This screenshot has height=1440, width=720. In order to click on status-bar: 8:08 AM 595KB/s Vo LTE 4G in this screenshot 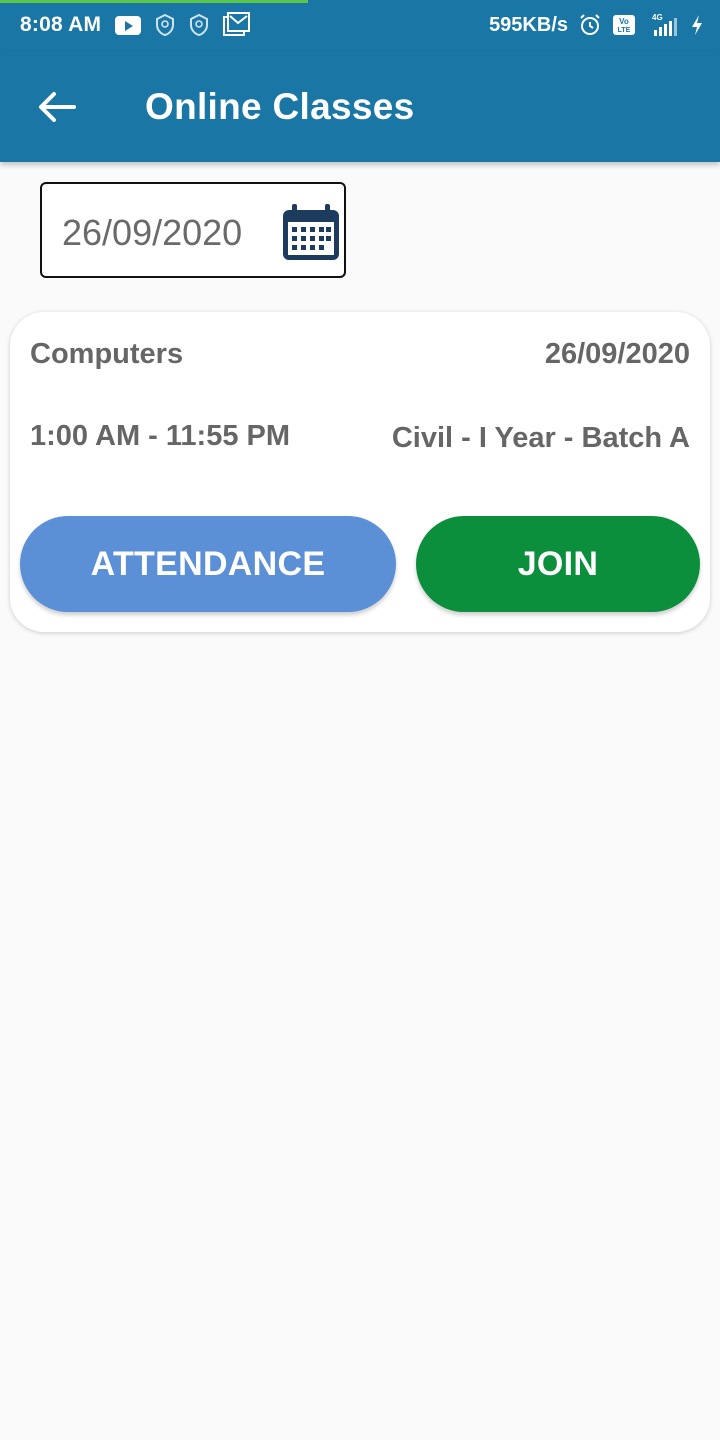, I will do `click(360, 26)`.